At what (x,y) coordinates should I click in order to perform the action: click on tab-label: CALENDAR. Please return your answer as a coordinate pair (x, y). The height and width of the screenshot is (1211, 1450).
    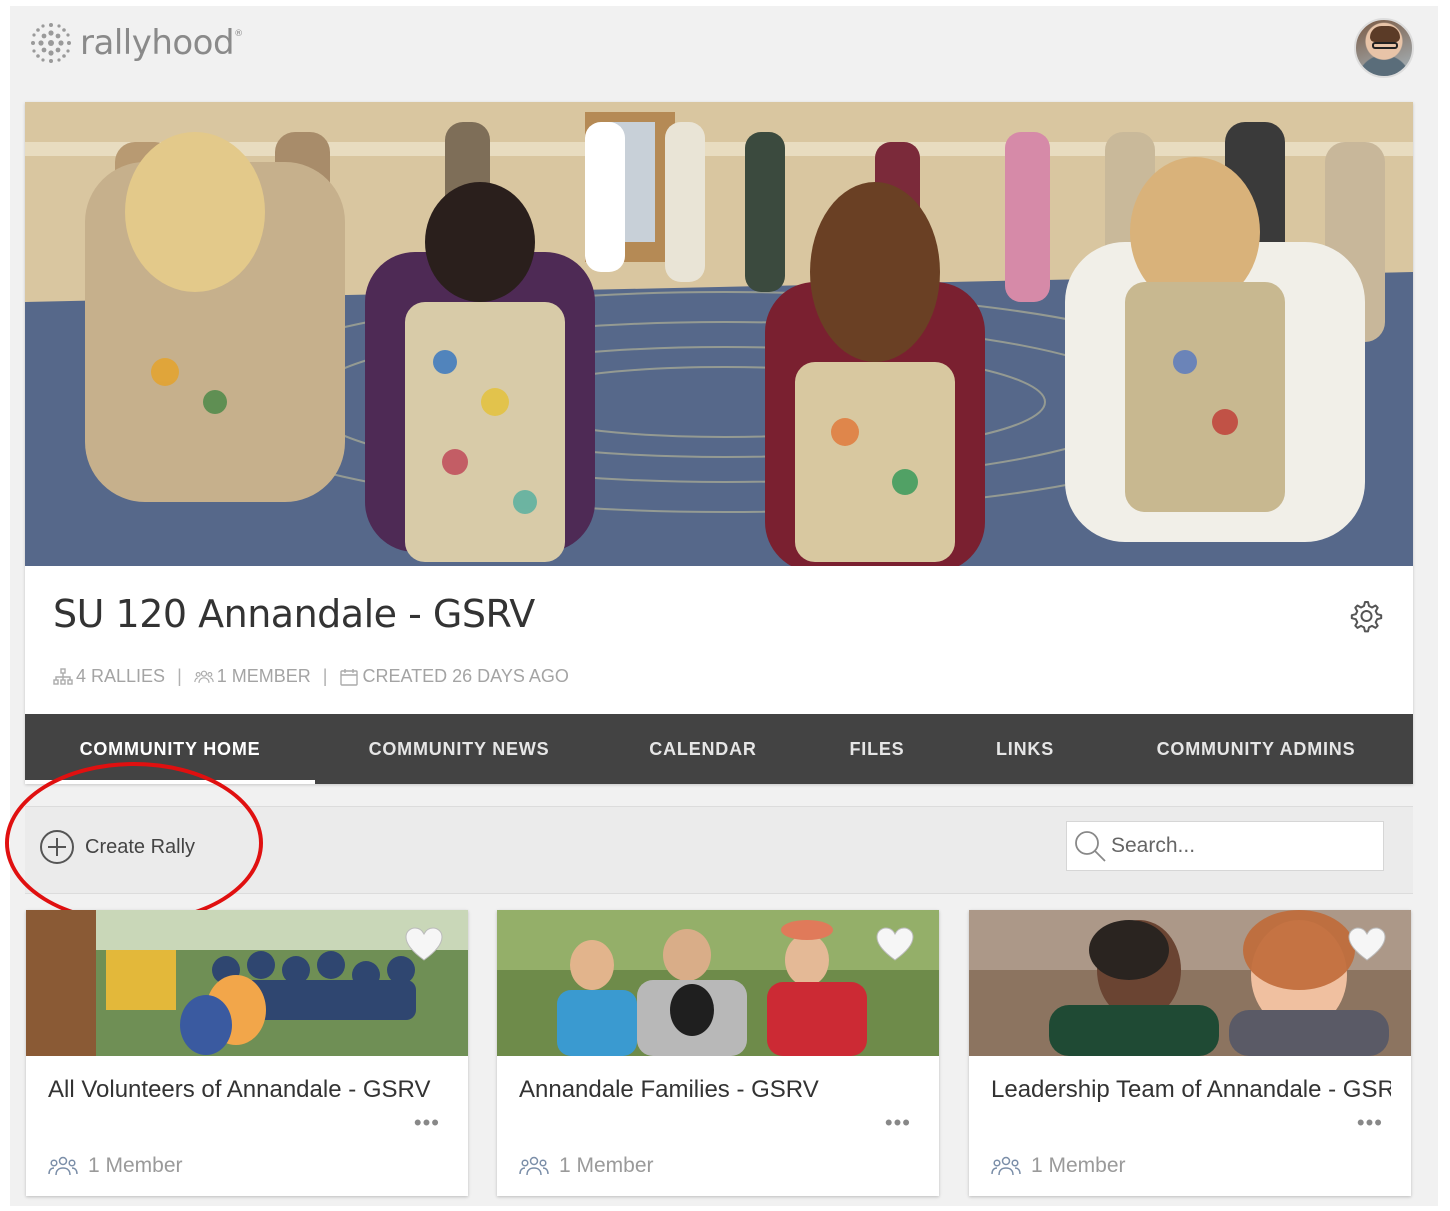
    Looking at the image, I should click on (703, 748).